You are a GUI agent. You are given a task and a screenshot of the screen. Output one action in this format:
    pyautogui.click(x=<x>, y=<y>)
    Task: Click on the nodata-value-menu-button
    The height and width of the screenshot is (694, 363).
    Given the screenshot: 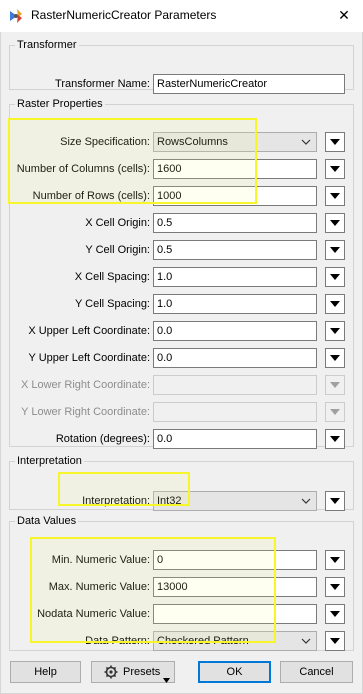 What is the action you would take?
    pyautogui.click(x=335, y=614)
    